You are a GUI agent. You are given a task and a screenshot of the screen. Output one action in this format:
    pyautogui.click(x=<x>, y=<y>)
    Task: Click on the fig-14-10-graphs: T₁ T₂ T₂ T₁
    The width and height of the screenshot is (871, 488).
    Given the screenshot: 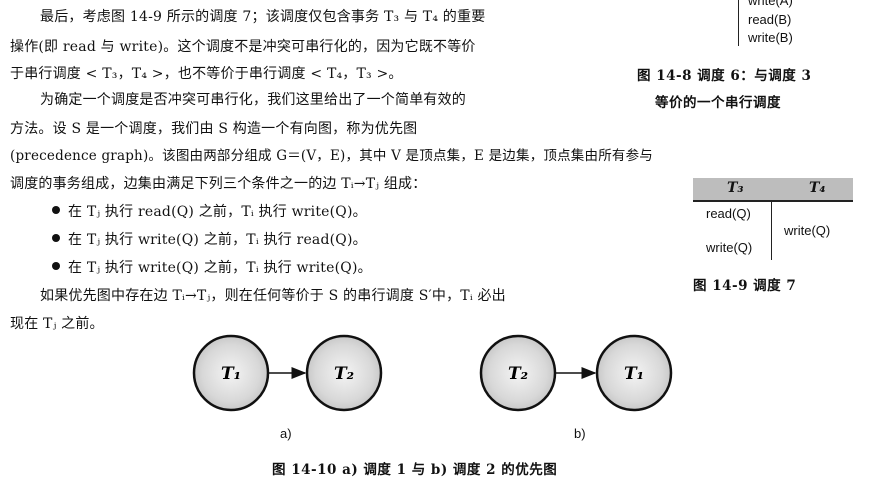 What is the action you would take?
    pyautogui.click(x=432, y=373)
    